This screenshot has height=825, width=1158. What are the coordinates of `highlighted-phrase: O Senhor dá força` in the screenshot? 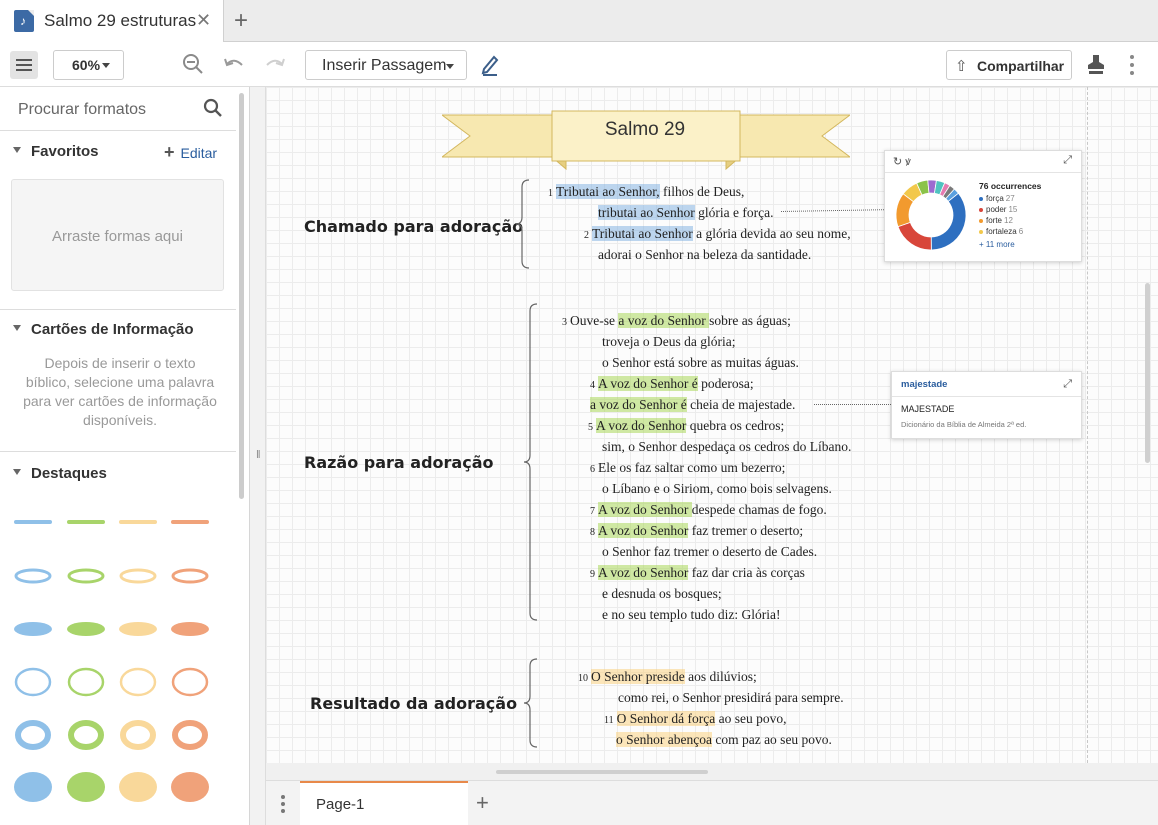 It's located at (666, 718).